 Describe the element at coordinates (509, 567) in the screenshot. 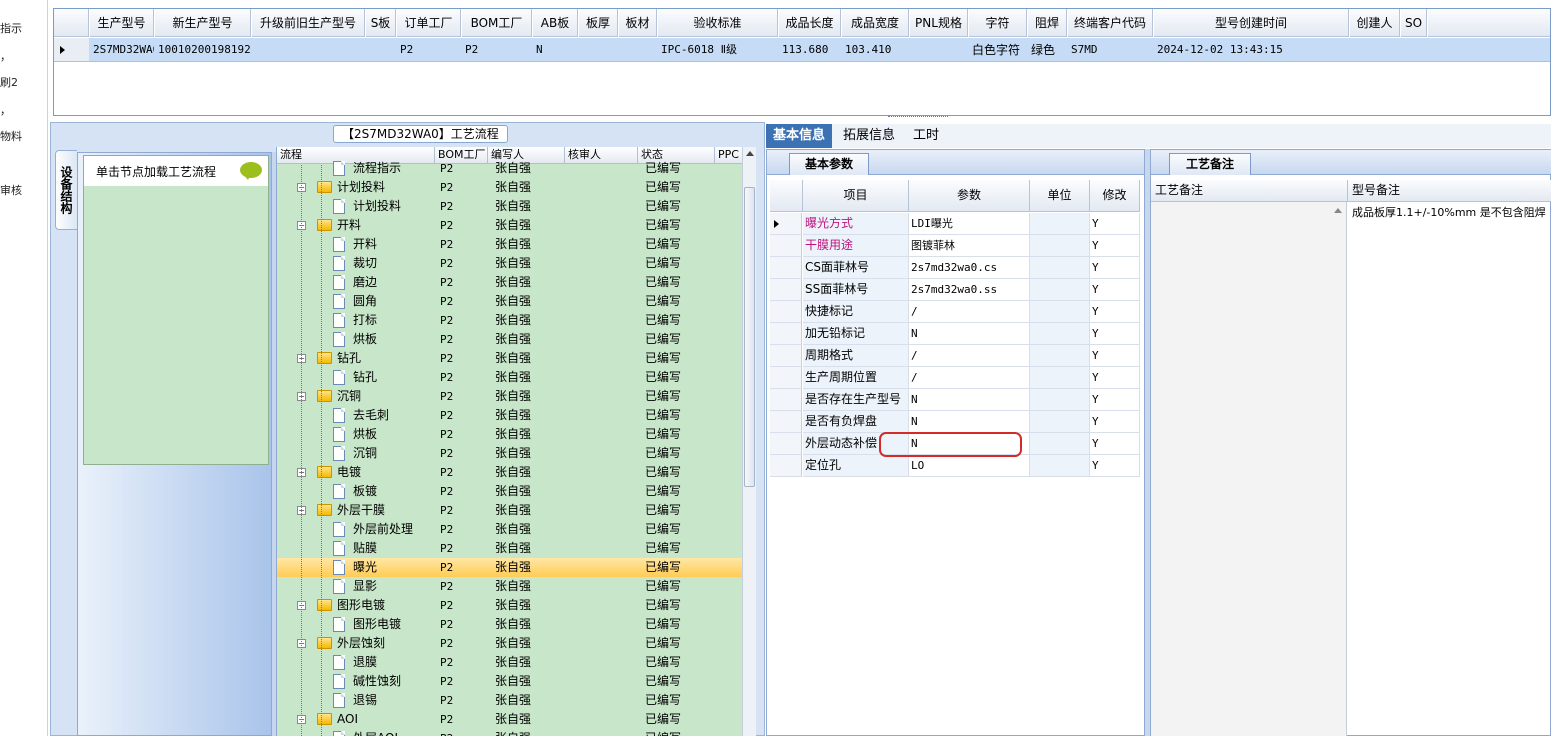

I see `tree-row: 曝光 P2 张自强 已编写` at that location.